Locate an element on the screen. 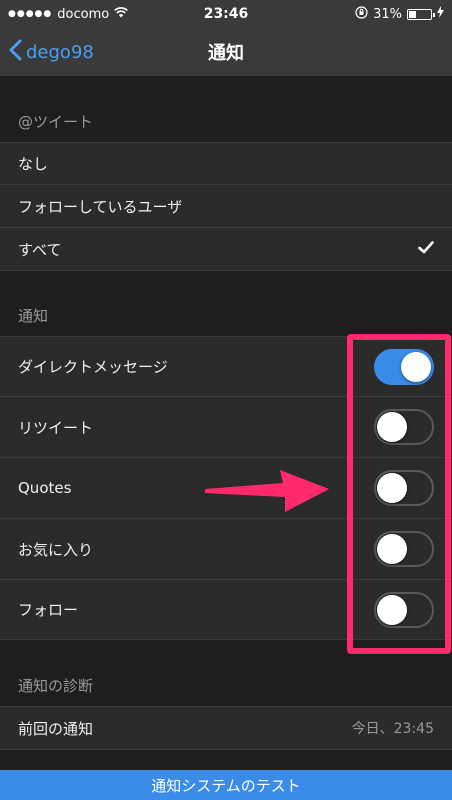  section-header-notifications: 通知 is located at coordinates (33, 316).